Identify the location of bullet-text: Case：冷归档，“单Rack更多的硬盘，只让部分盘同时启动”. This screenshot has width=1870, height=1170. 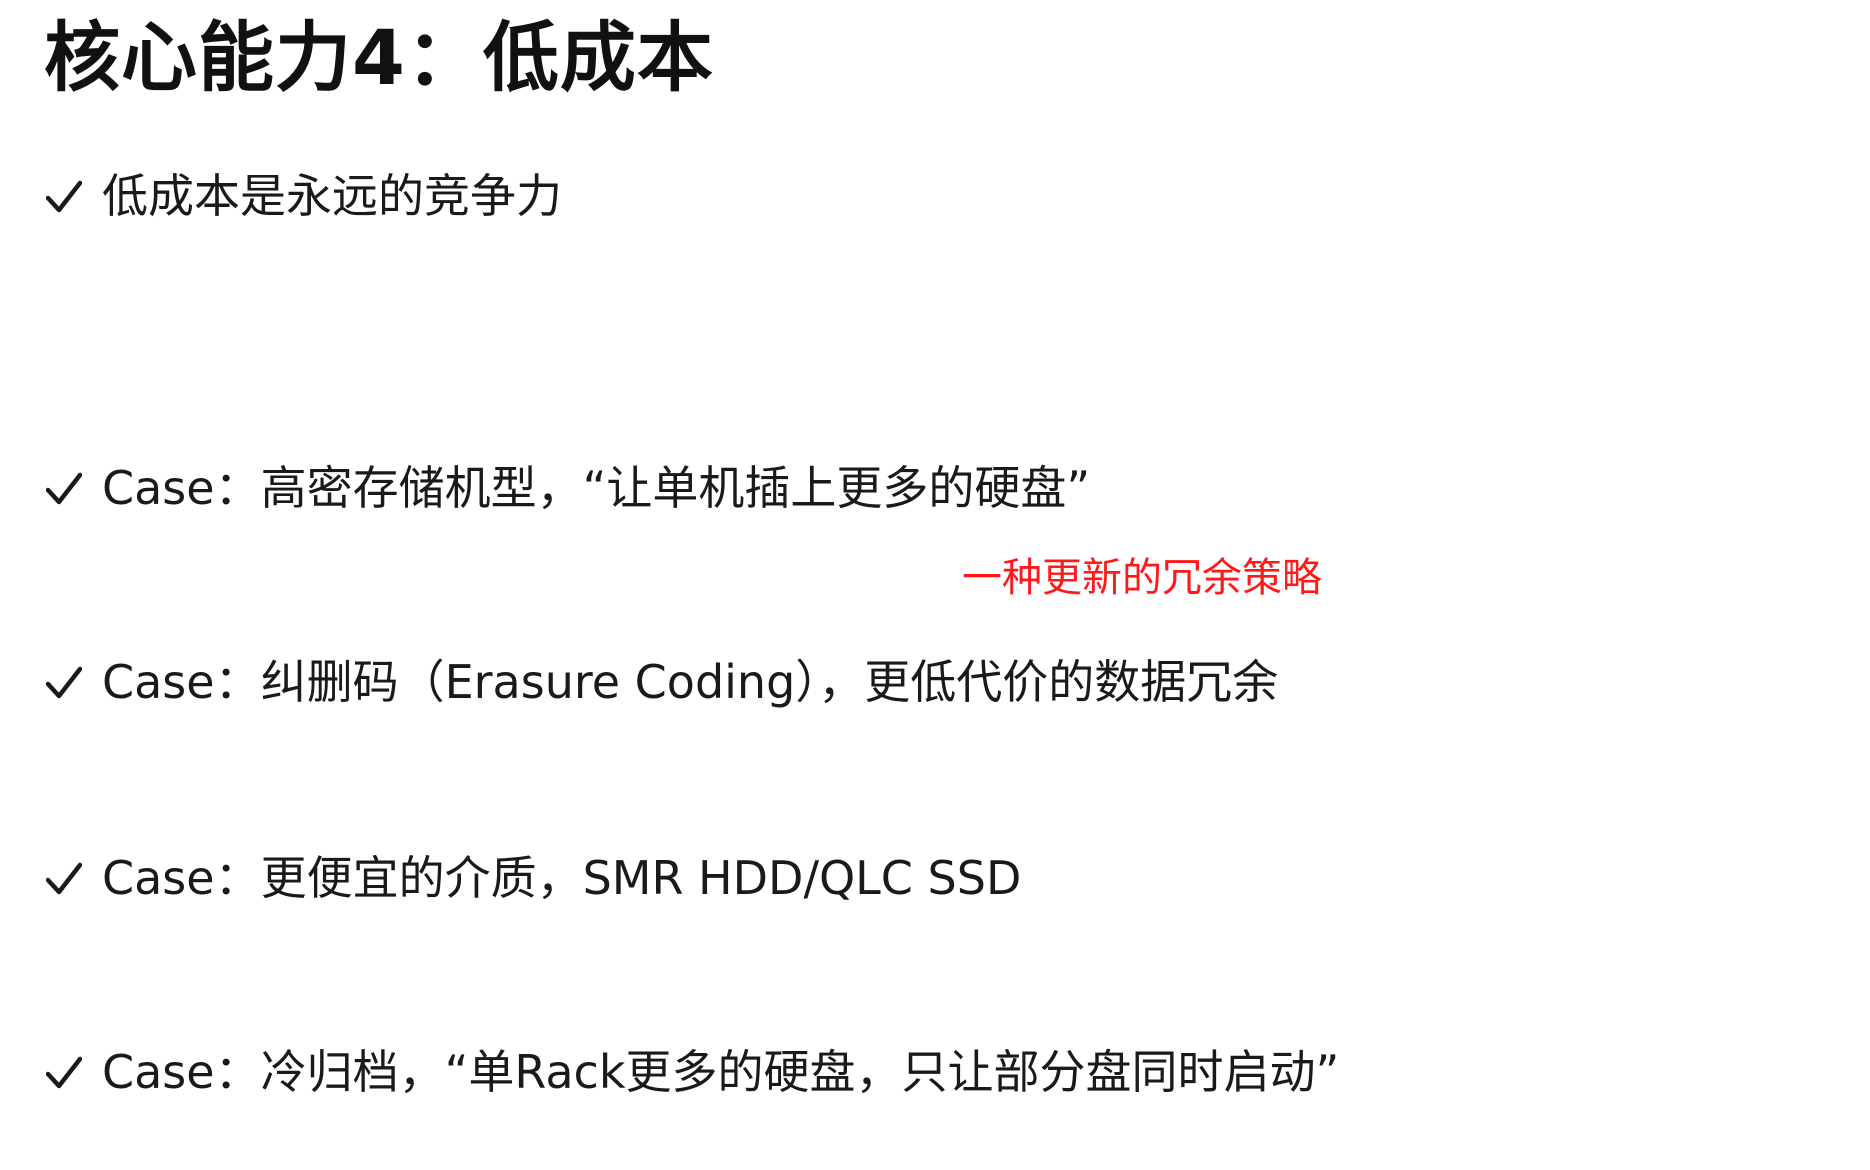
(721, 1072).